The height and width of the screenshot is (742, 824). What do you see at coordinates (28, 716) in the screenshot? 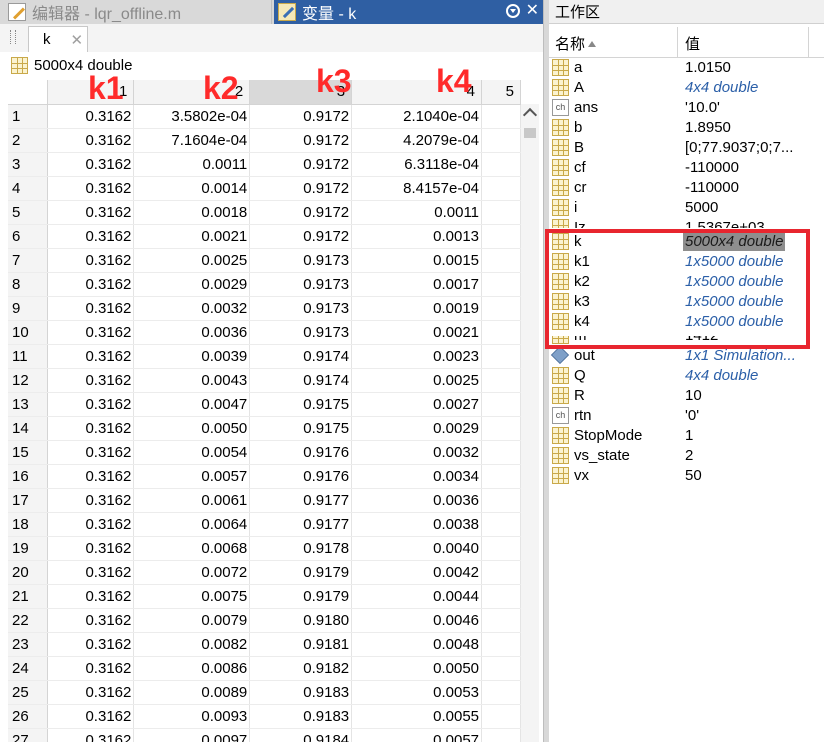
I see `row-header: 26` at bounding box center [28, 716].